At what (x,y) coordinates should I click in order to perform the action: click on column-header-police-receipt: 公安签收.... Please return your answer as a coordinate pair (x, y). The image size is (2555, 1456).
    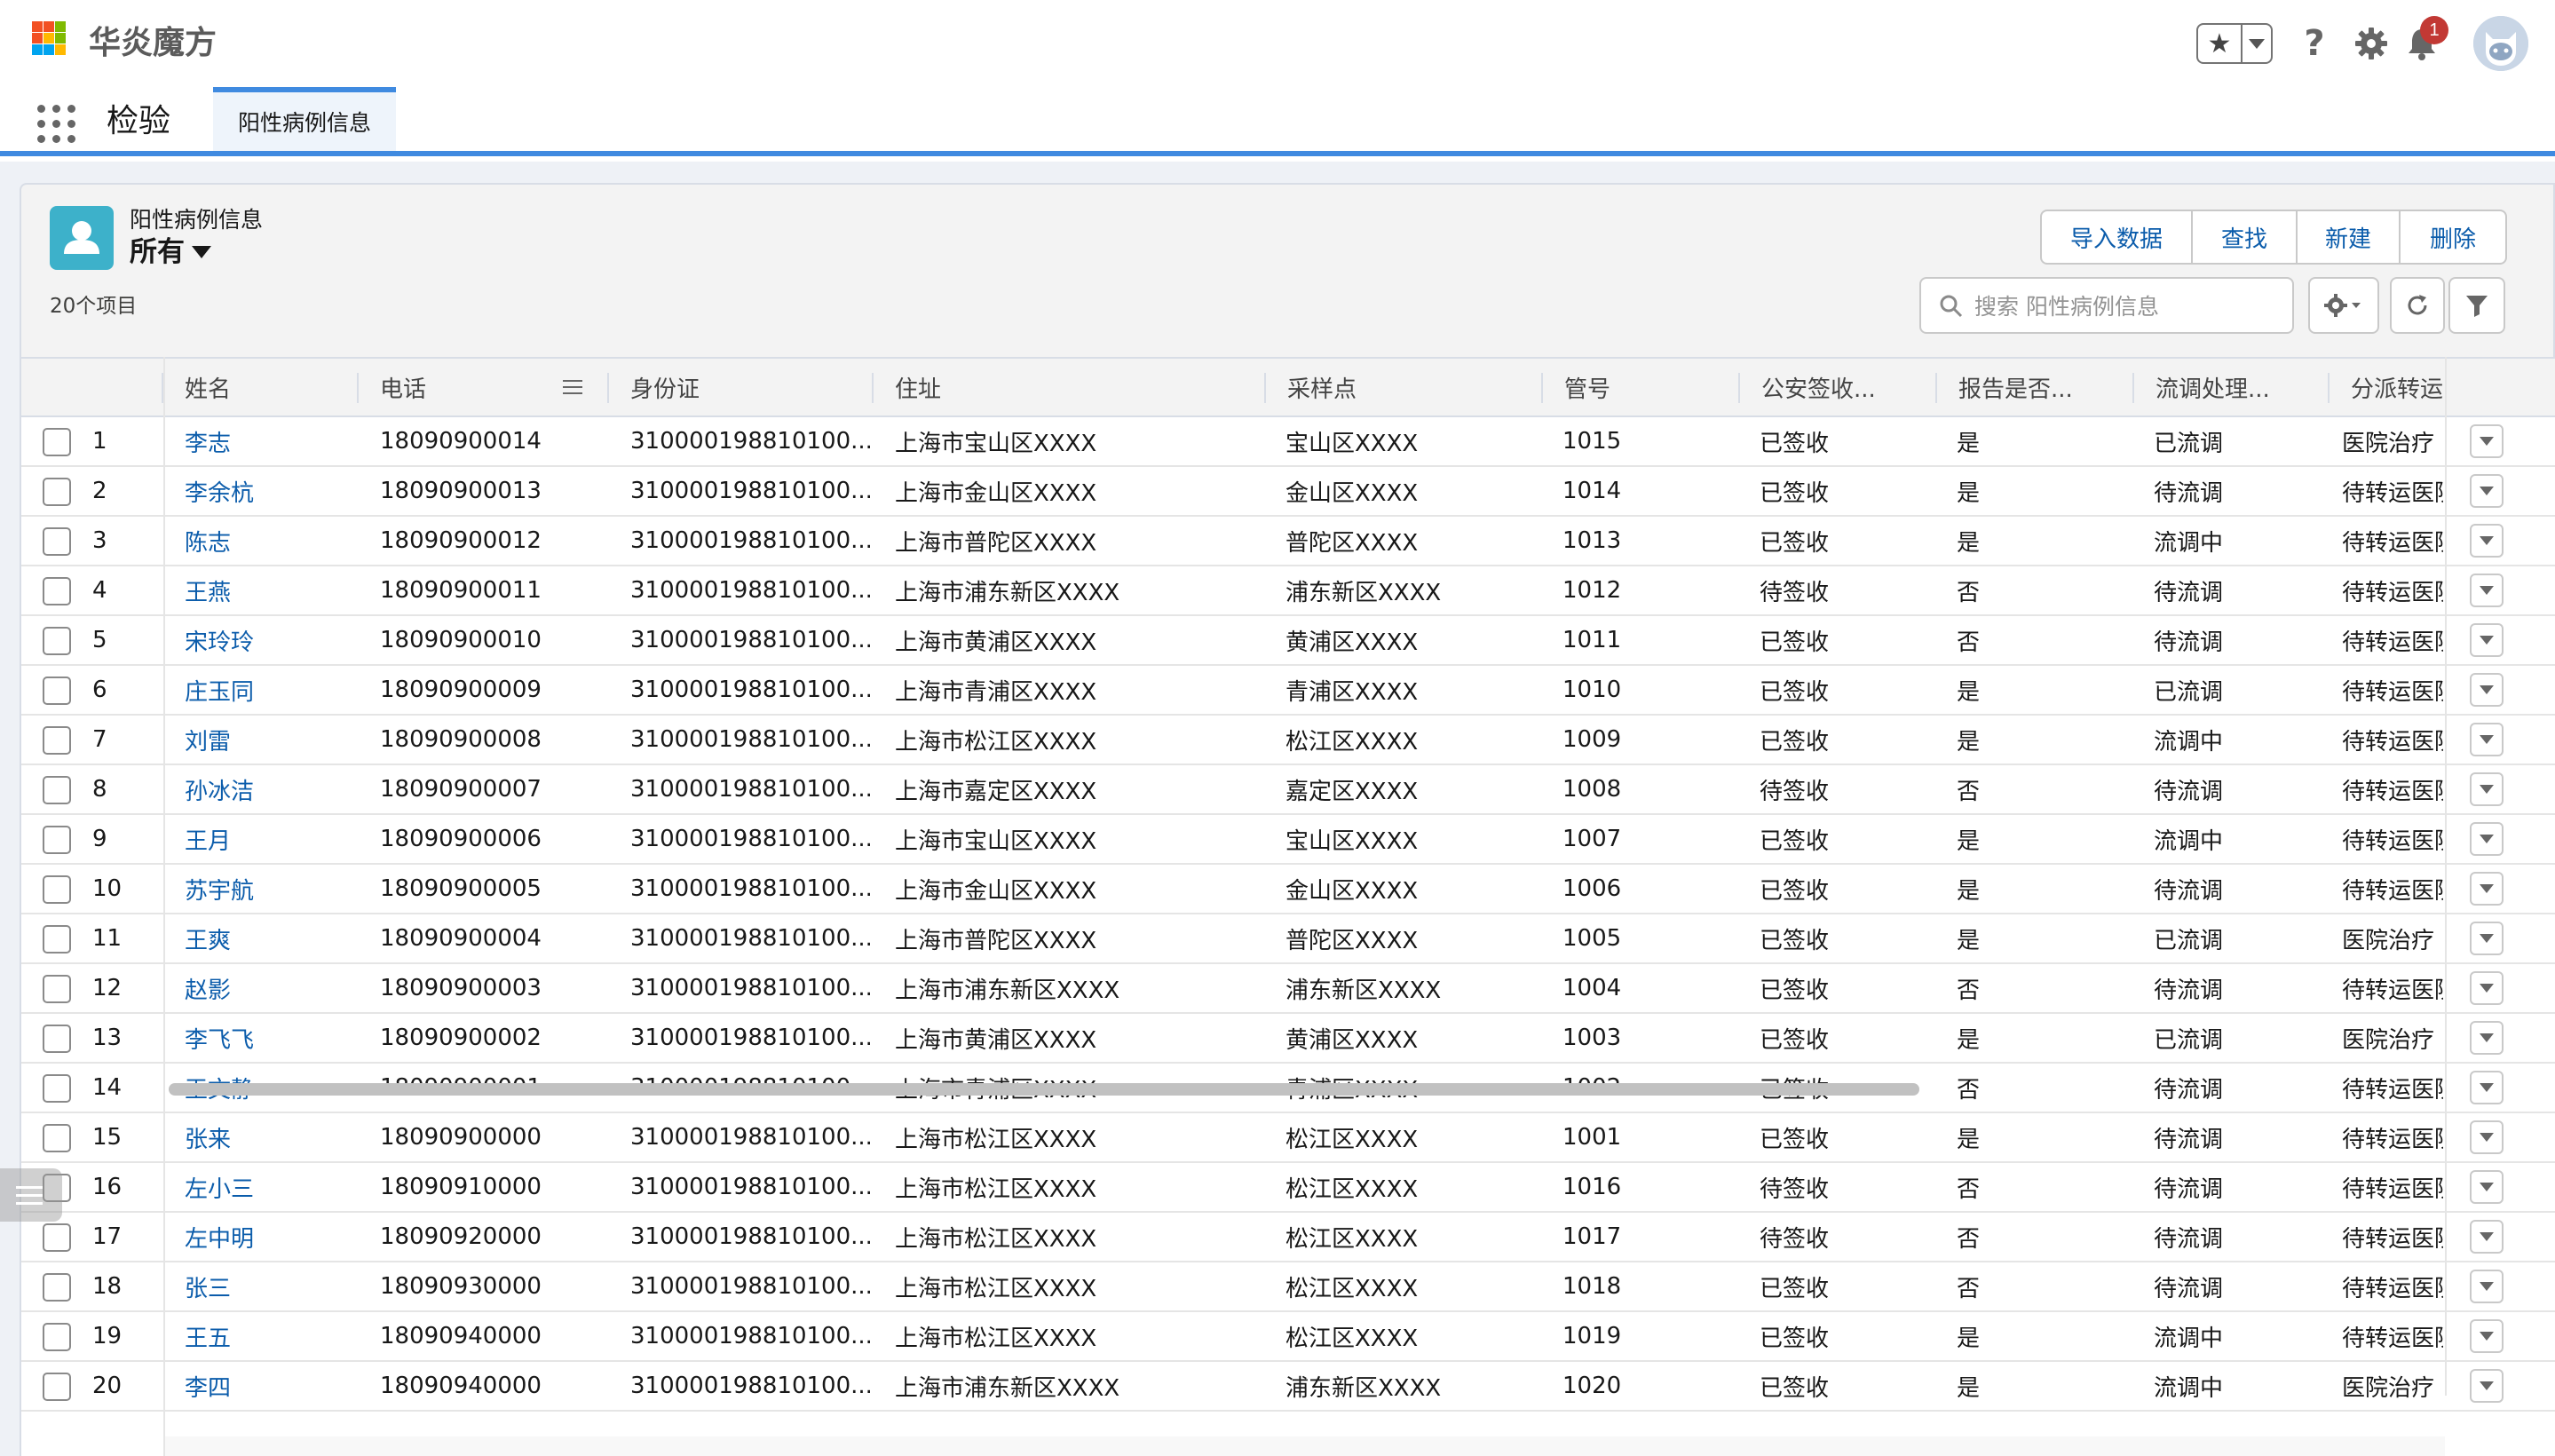
    Looking at the image, I should click on (1837, 387).